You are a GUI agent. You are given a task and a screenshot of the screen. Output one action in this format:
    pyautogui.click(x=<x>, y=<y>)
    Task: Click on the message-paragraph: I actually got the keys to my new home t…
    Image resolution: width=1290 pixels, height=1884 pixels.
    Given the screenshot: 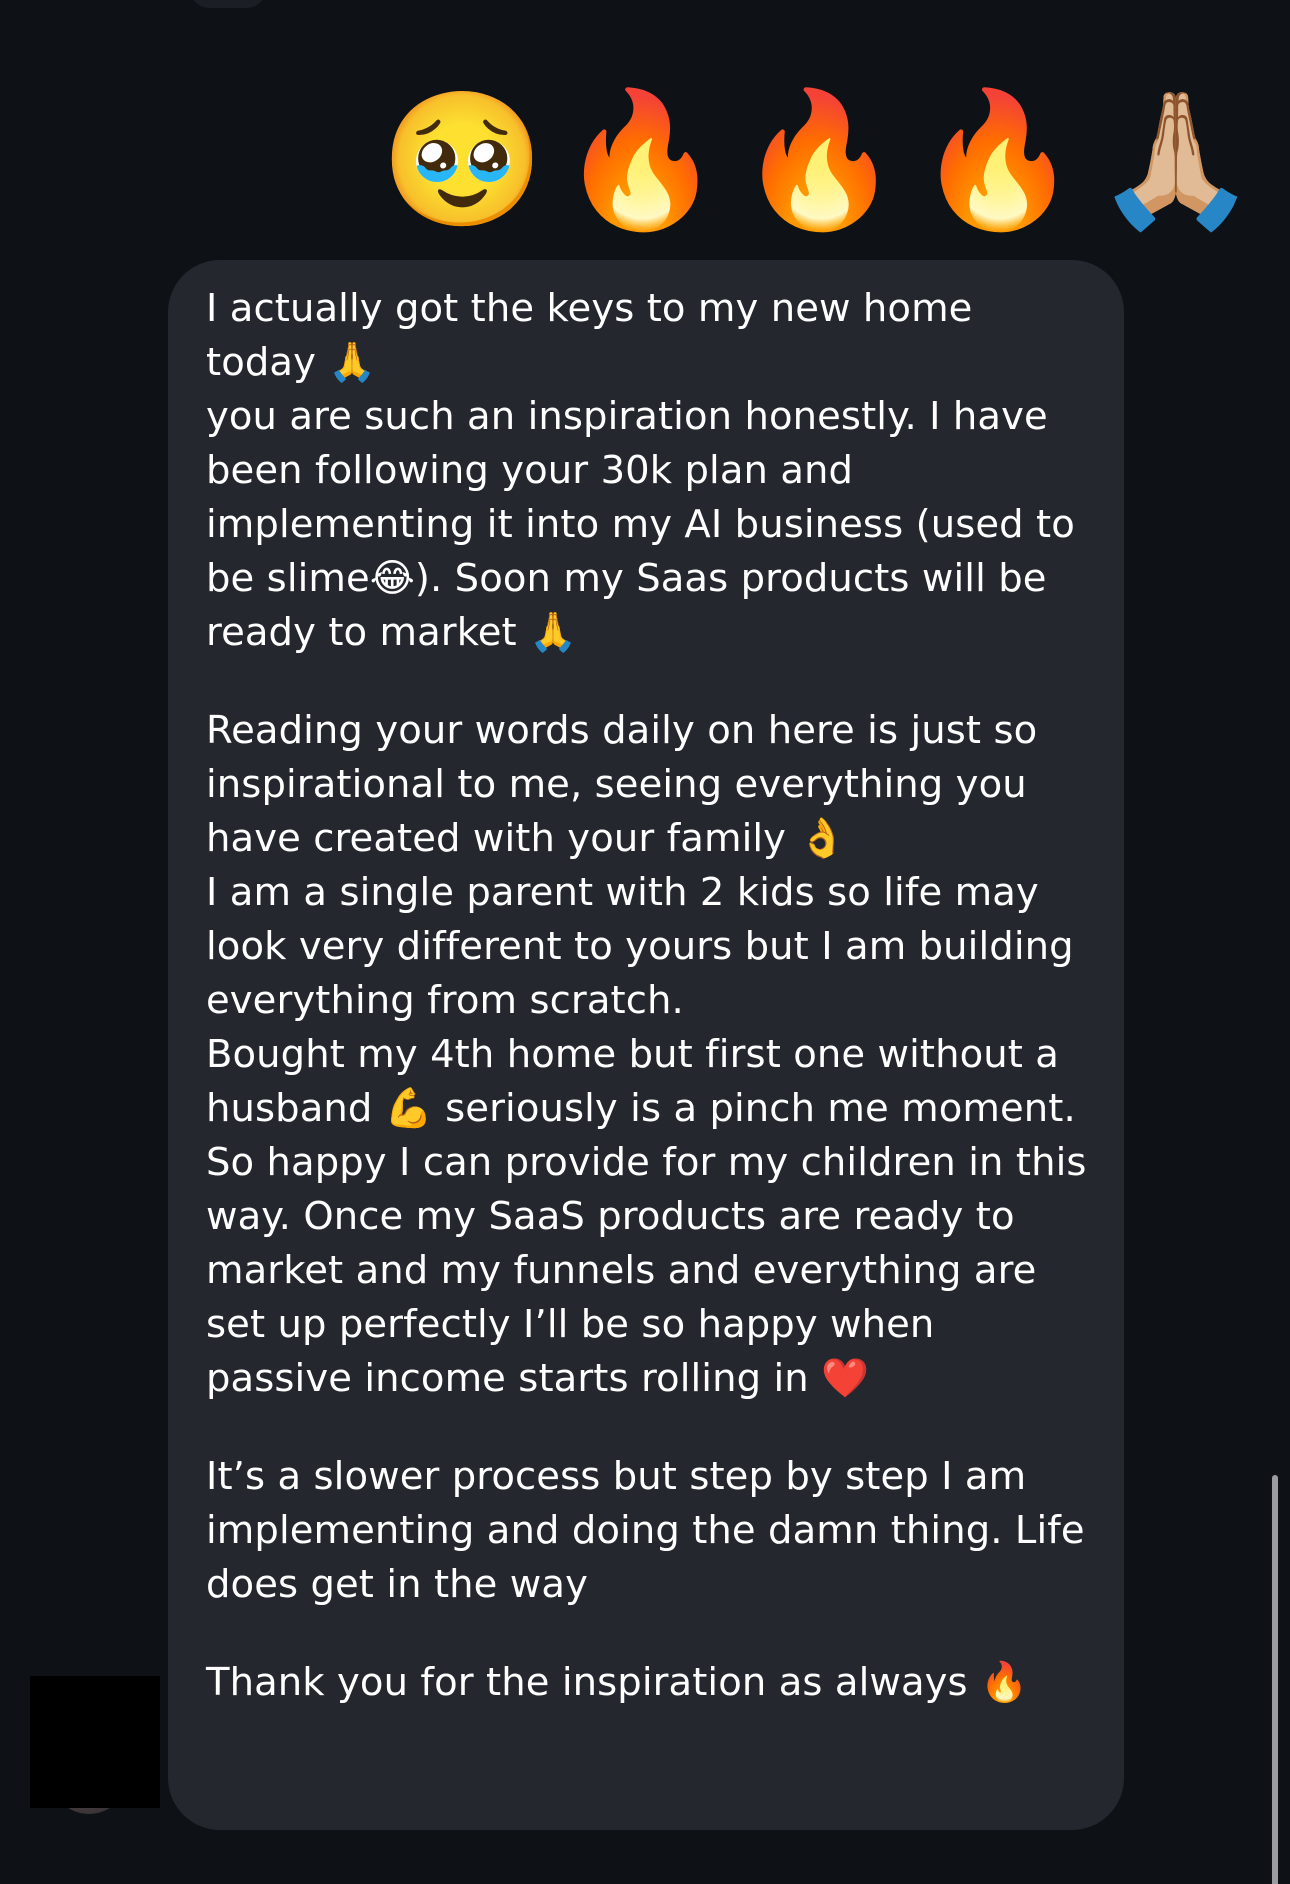 What is the action you would take?
    pyautogui.click(x=640, y=470)
    